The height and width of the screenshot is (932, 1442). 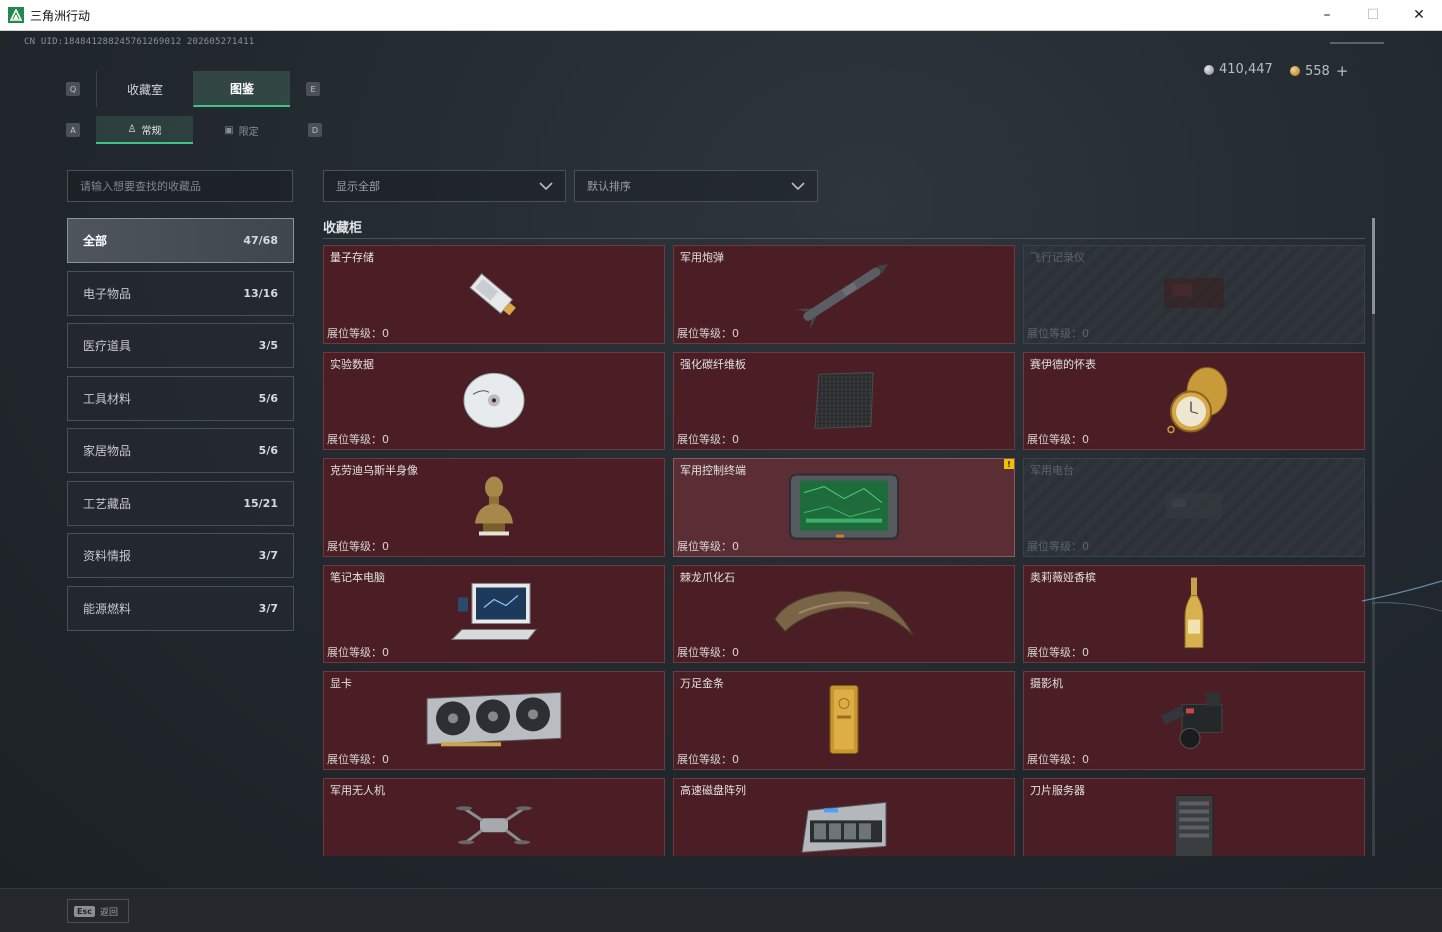 What do you see at coordinates (98, 911) in the screenshot?
I see `back-button: Esc 返回` at bounding box center [98, 911].